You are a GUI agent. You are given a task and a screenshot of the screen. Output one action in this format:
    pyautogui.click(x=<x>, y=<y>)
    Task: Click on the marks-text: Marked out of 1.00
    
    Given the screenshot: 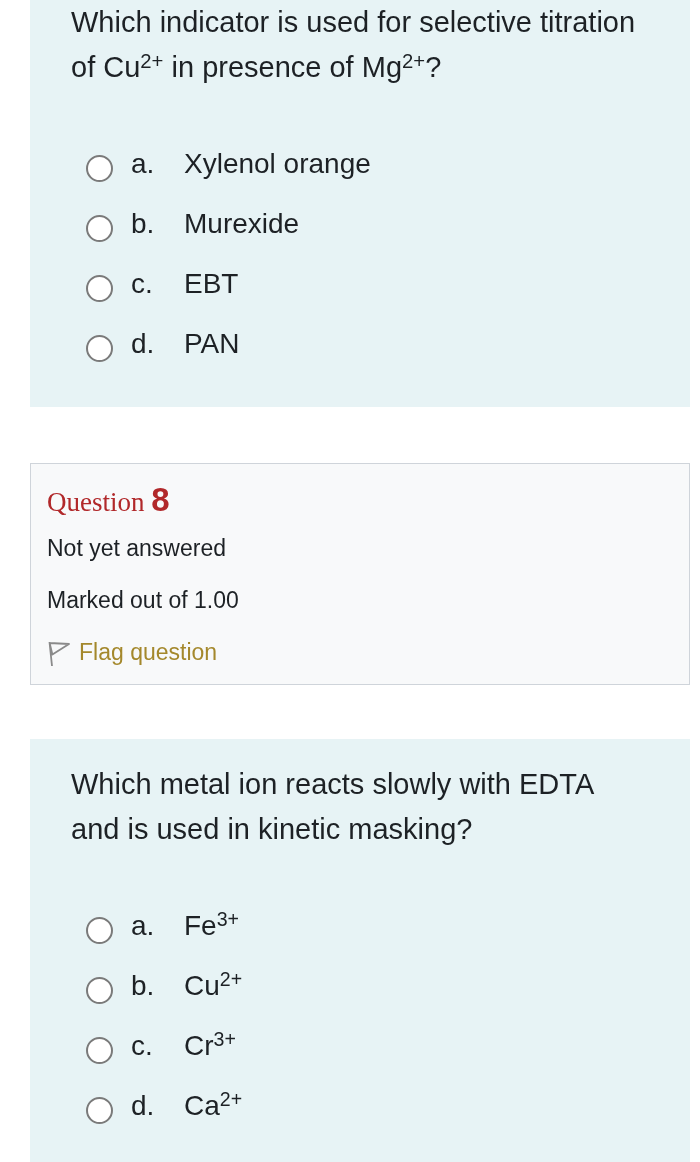 What is the action you would take?
    pyautogui.click(x=143, y=600)
    